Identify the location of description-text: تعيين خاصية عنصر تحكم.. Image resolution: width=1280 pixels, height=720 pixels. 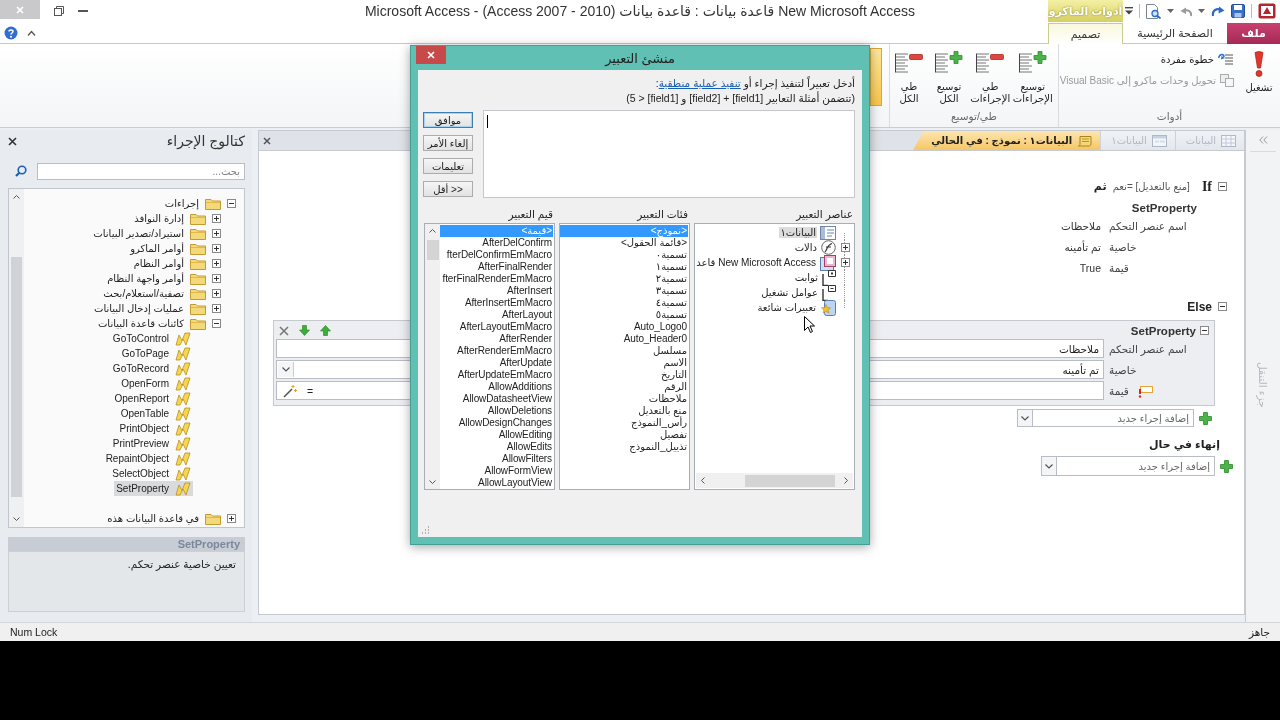
(181, 564).